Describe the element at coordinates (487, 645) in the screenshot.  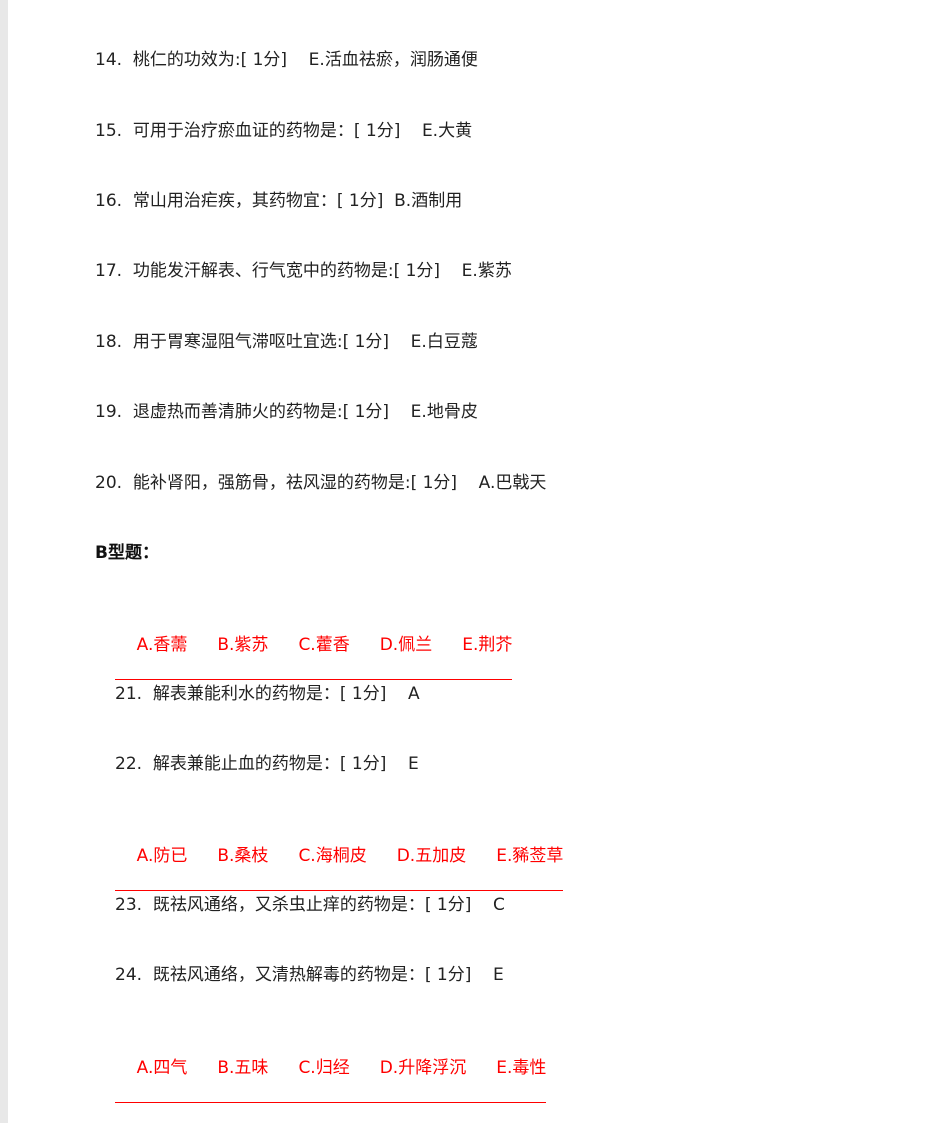
I see `option: E.荆芥` at that location.